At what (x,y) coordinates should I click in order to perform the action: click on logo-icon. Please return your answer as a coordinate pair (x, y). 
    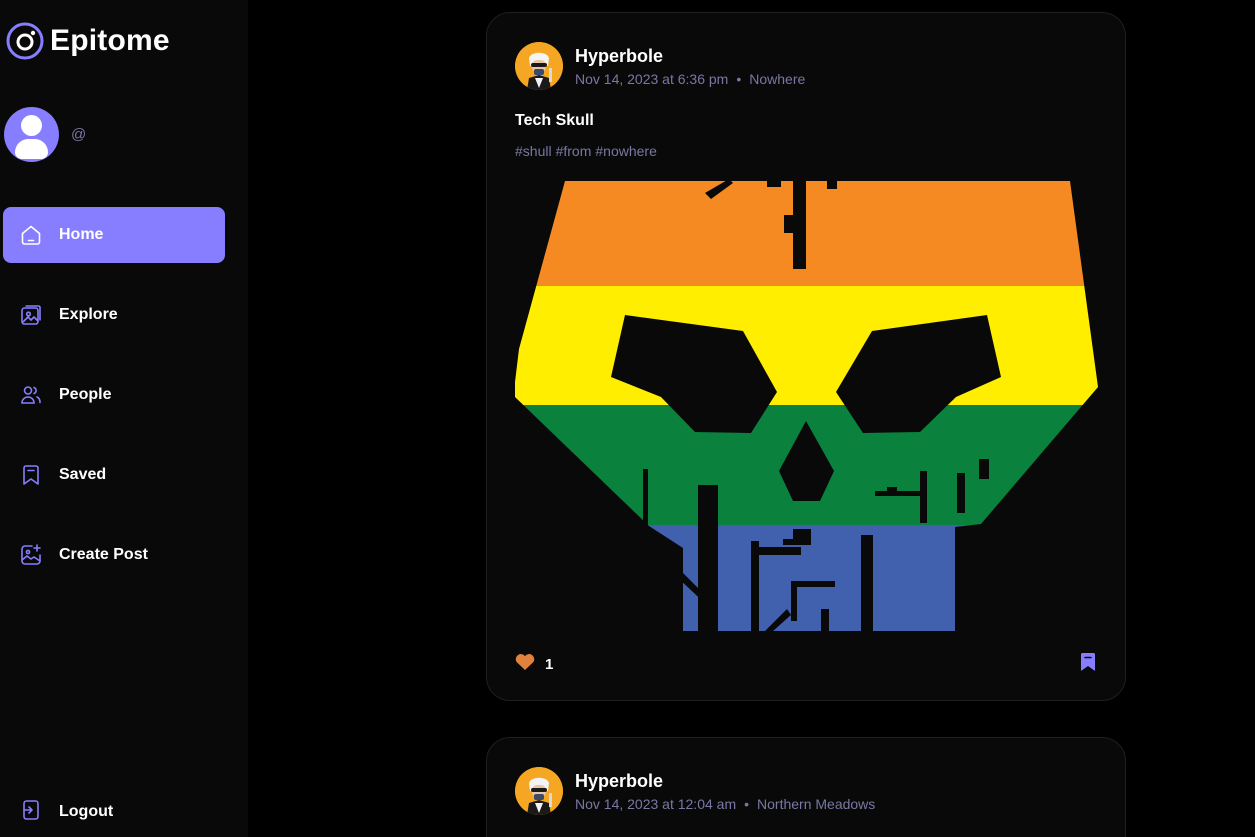
    Looking at the image, I should click on (25, 41).